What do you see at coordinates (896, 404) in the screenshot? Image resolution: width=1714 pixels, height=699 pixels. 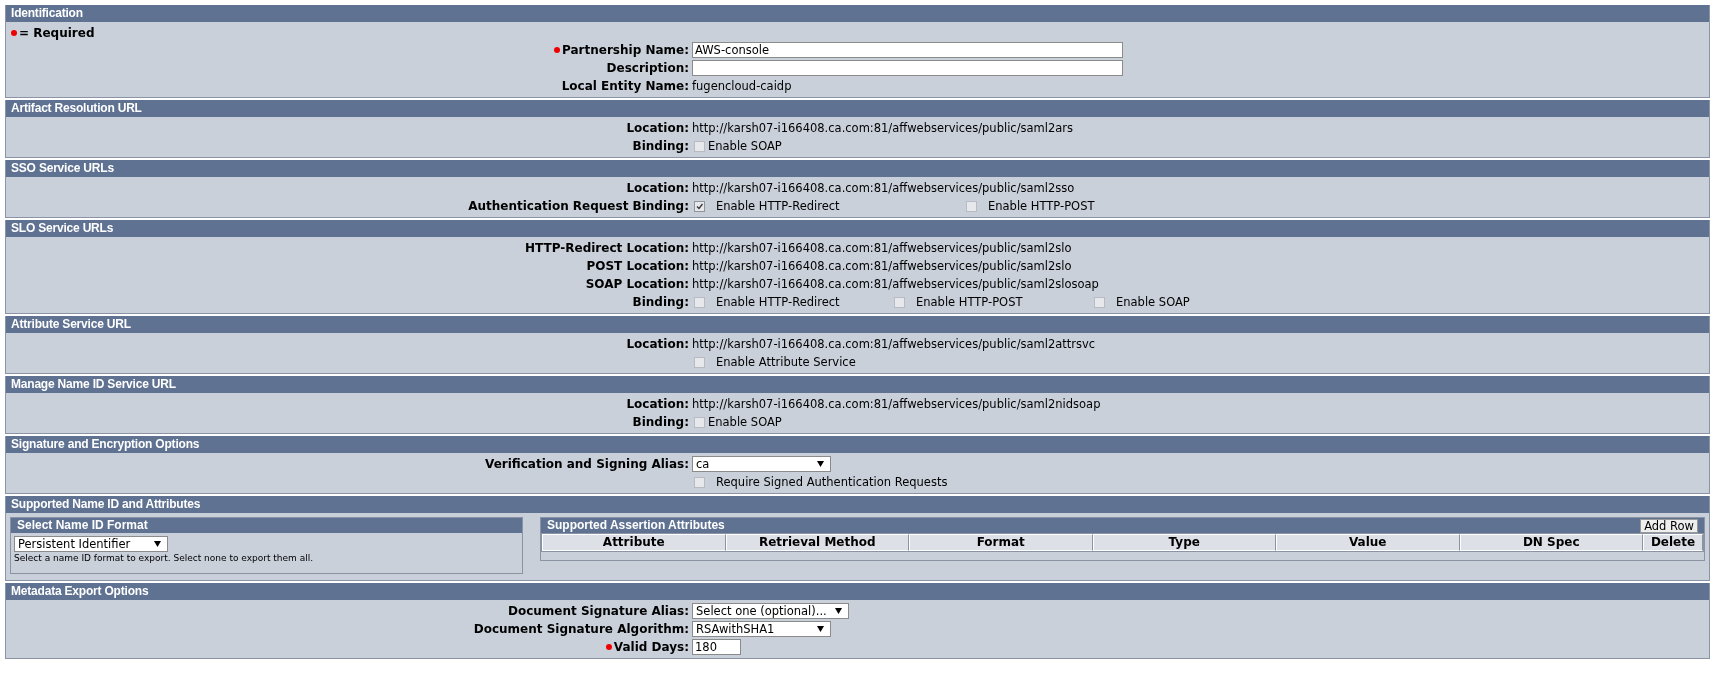 I see `value-text: http://karsh07-i166408.ca.com:81/affwebservices/public/saml2nidsoap` at bounding box center [896, 404].